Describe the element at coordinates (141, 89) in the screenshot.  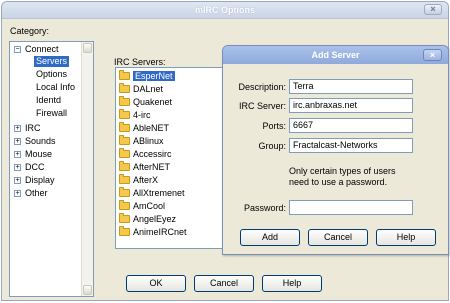
I see `server-item: DALnet` at that location.